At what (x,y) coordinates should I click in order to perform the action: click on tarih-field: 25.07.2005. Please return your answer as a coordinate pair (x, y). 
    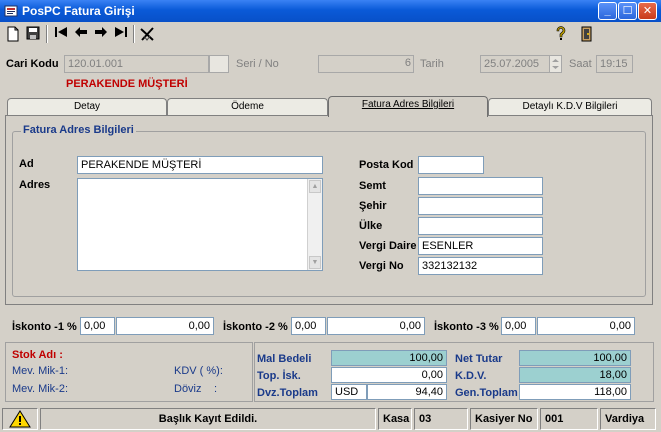
    Looking at the image, I should click on (515, 64).